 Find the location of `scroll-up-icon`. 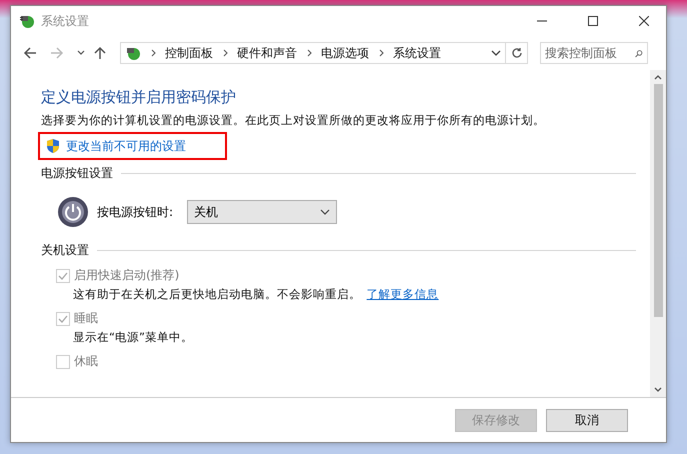

scroll-up-icon is located at coordinates (658, 77).